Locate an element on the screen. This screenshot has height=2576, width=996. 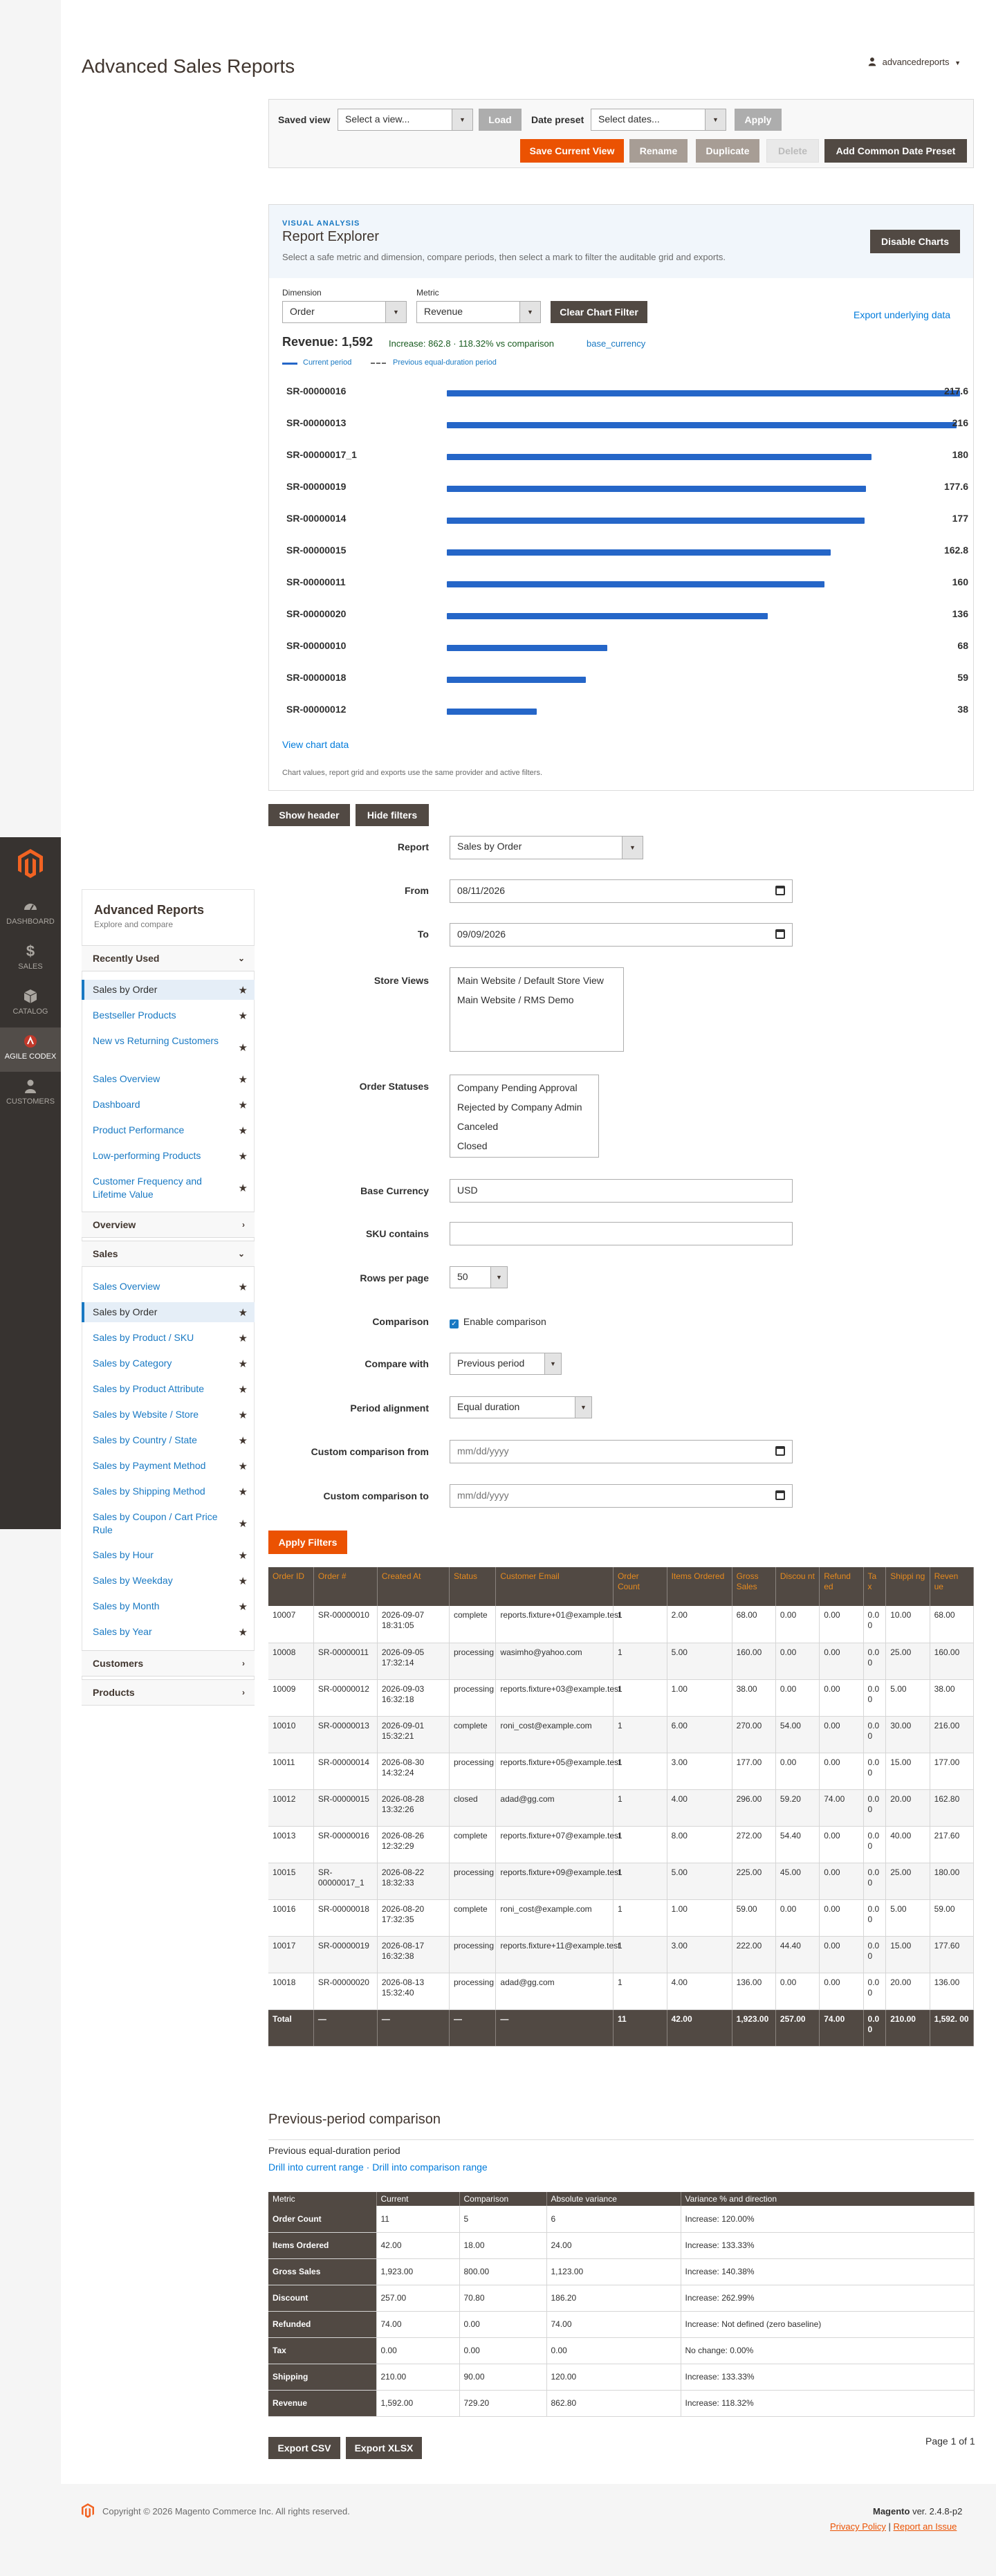
nav-catalog: CATALOG is located at coordinates (30, 1005).